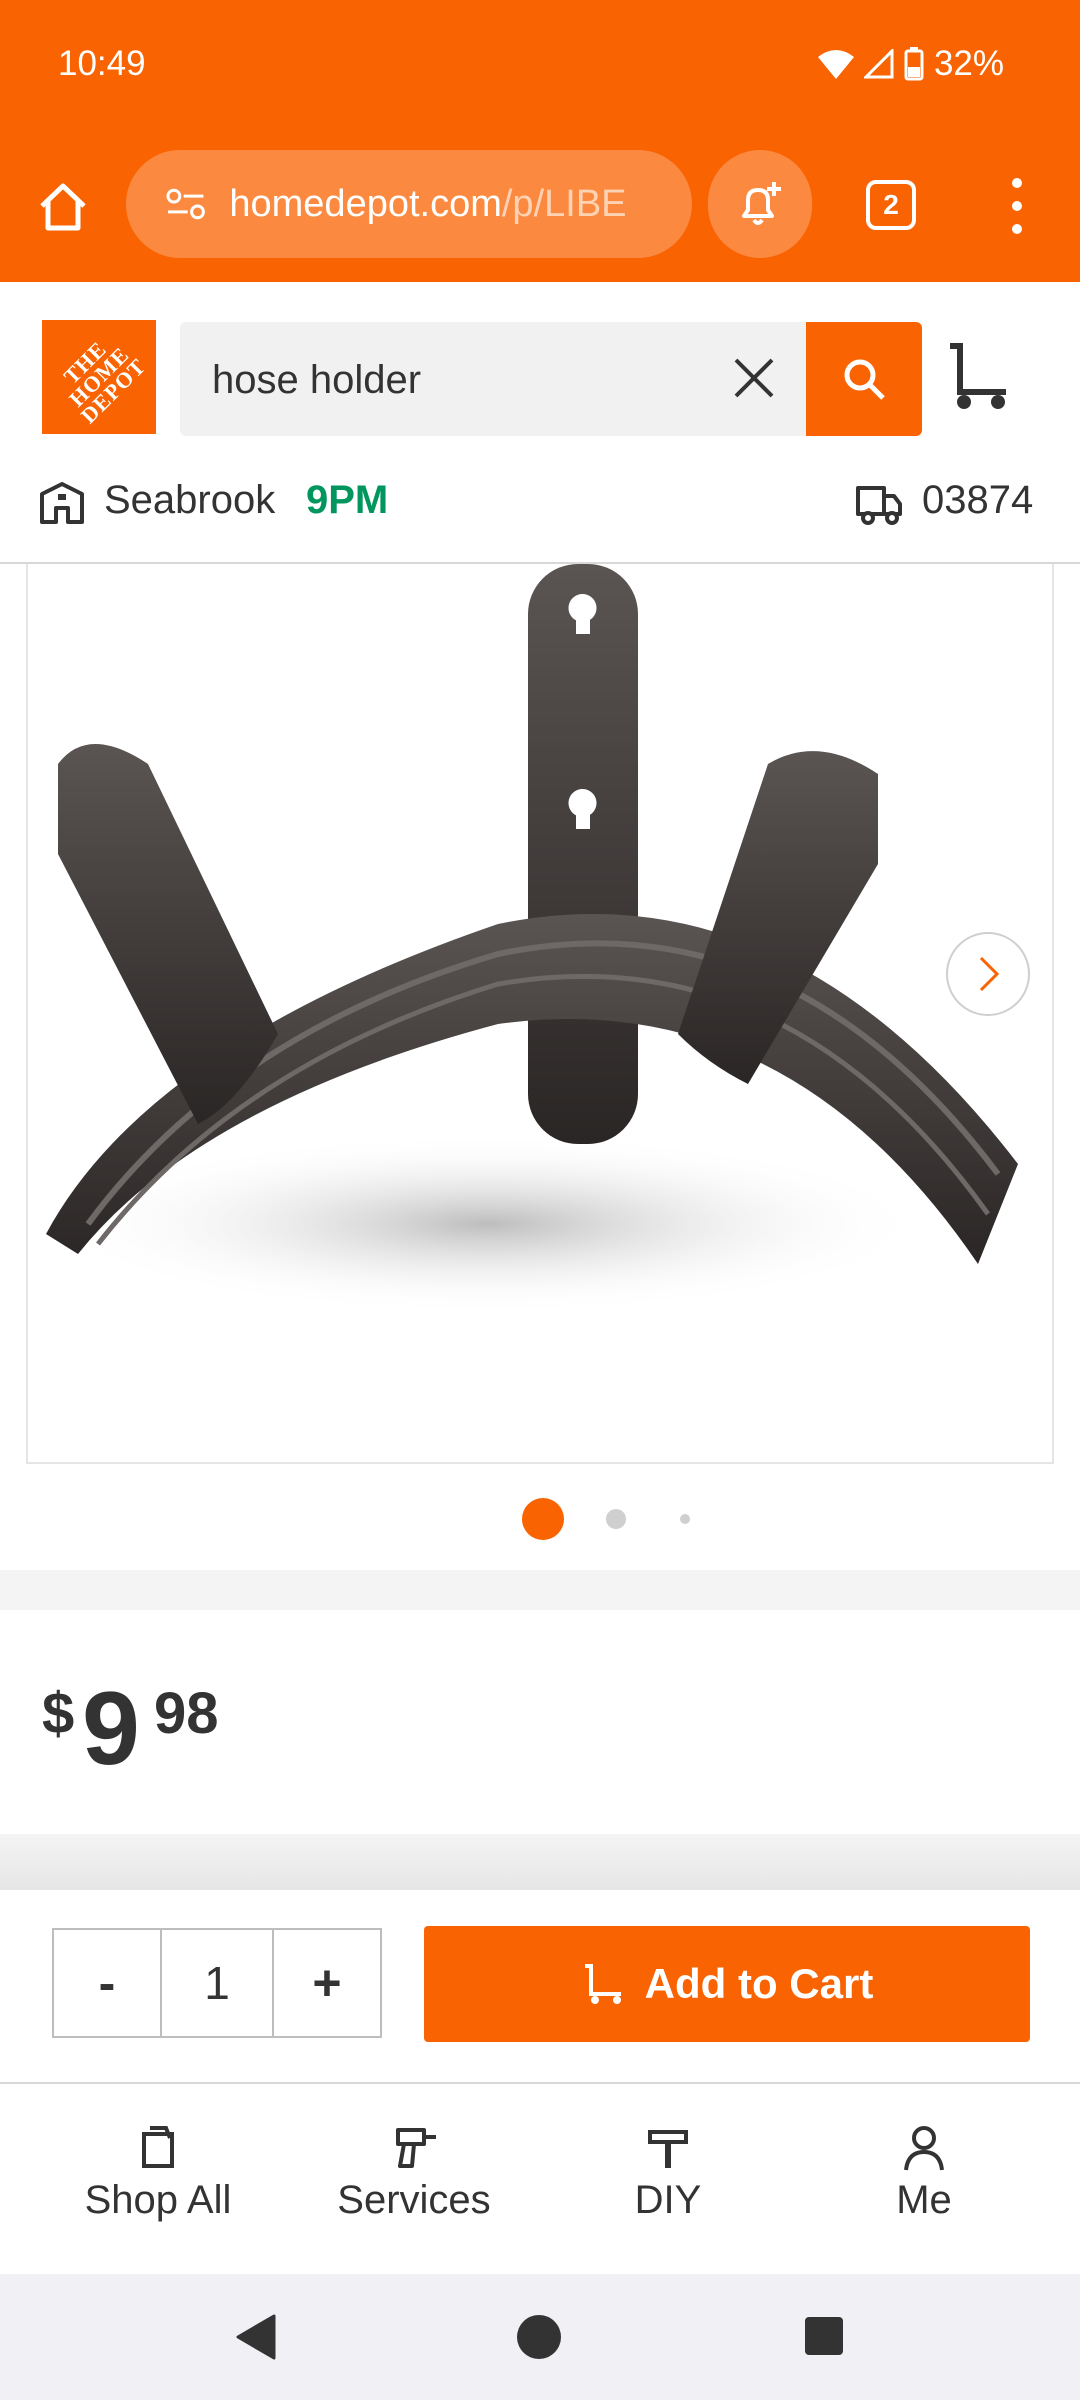 This screenshot has width=1080, height=2400. I want to click on battery-icon, so click(914, 64).